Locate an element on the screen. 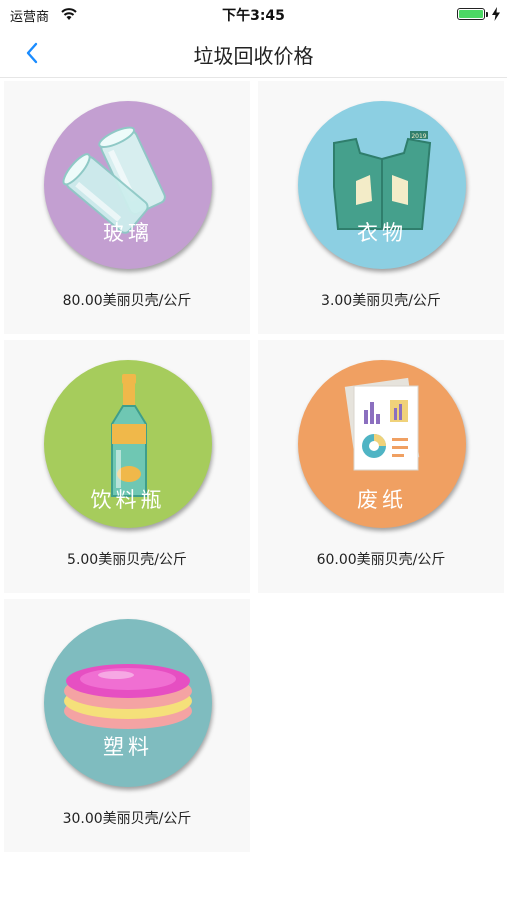 This screenshot has width=507, height=900. status-bar: 运营商 下午3:45 is located at coordinates (253, 14).